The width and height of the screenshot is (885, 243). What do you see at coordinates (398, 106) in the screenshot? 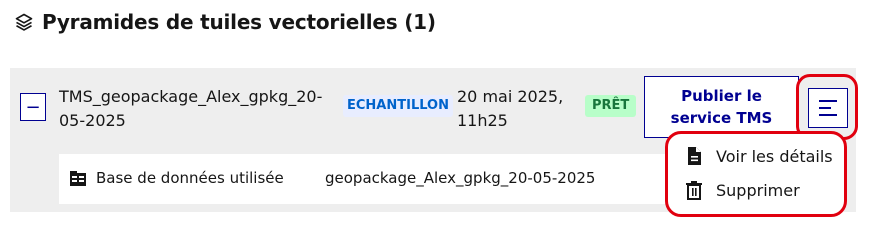
I see `sample-badge: ECHANTILLON` at bounding box center [398, 106].